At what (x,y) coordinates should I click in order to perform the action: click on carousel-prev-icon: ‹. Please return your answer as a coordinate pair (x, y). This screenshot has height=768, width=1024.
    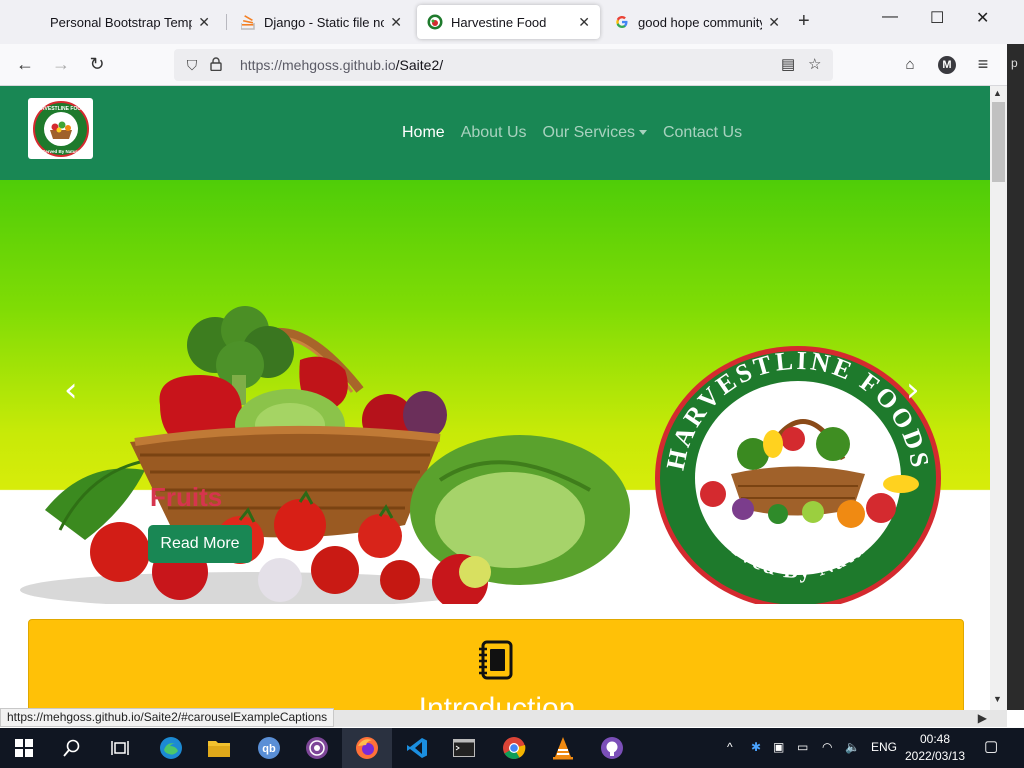
    Looking at the image, I should click on (71, 390).